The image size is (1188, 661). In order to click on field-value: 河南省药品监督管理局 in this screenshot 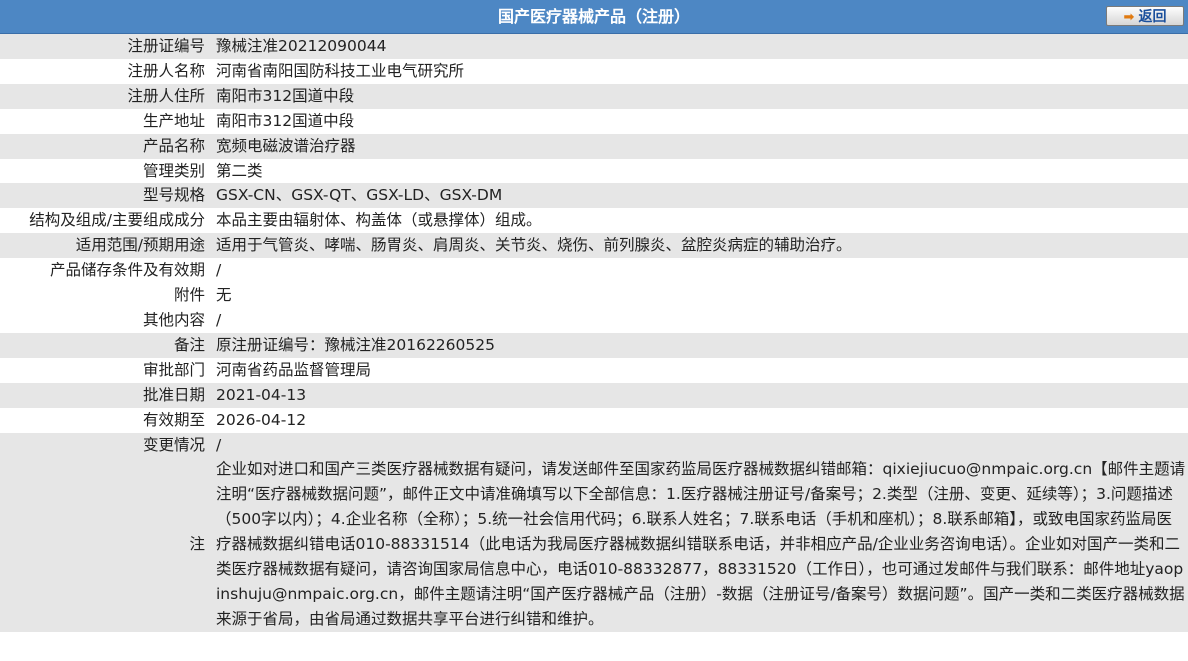, I will do `click(699, 370)`.